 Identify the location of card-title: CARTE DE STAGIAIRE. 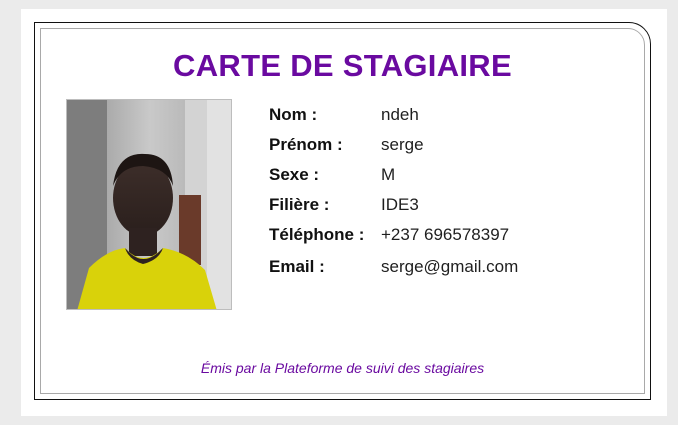
(342, 65).